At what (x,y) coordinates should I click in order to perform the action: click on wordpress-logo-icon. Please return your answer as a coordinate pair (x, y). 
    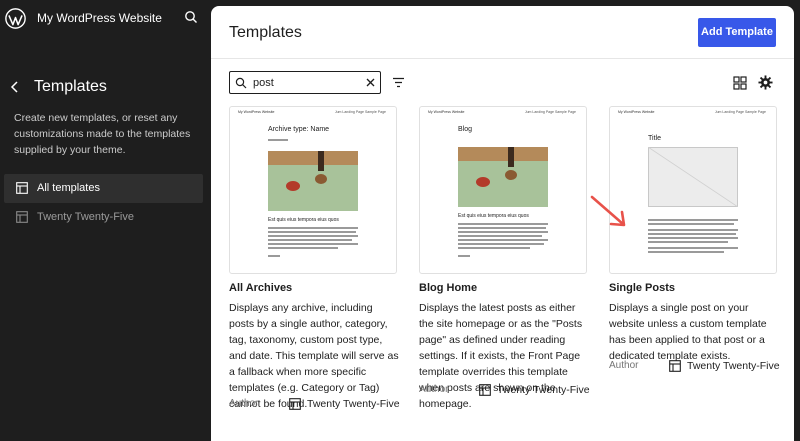
    Looking at the image, I should click on (15, 18).